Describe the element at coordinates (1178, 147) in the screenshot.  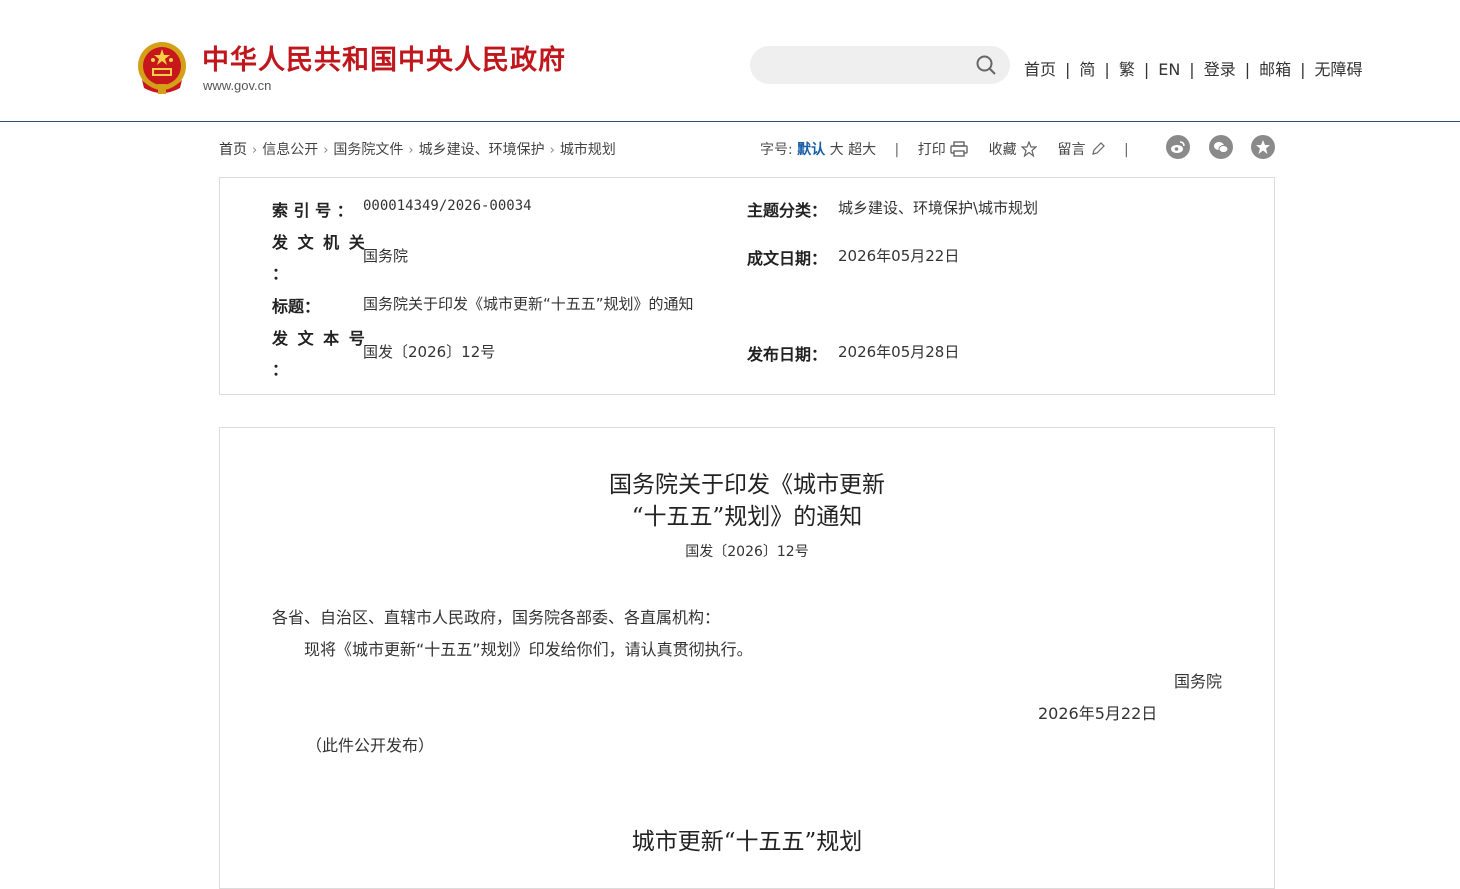
I see `weibo-icon` at that location.